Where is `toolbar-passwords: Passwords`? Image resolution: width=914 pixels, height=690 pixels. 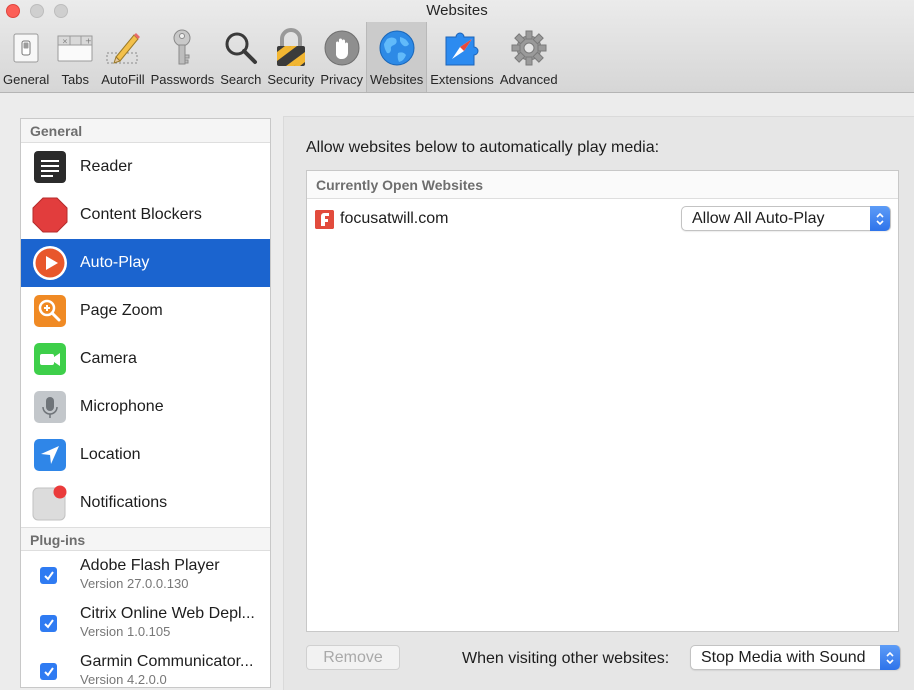 toolbar-passwords: Passwords is located at coordinates (183, 57).